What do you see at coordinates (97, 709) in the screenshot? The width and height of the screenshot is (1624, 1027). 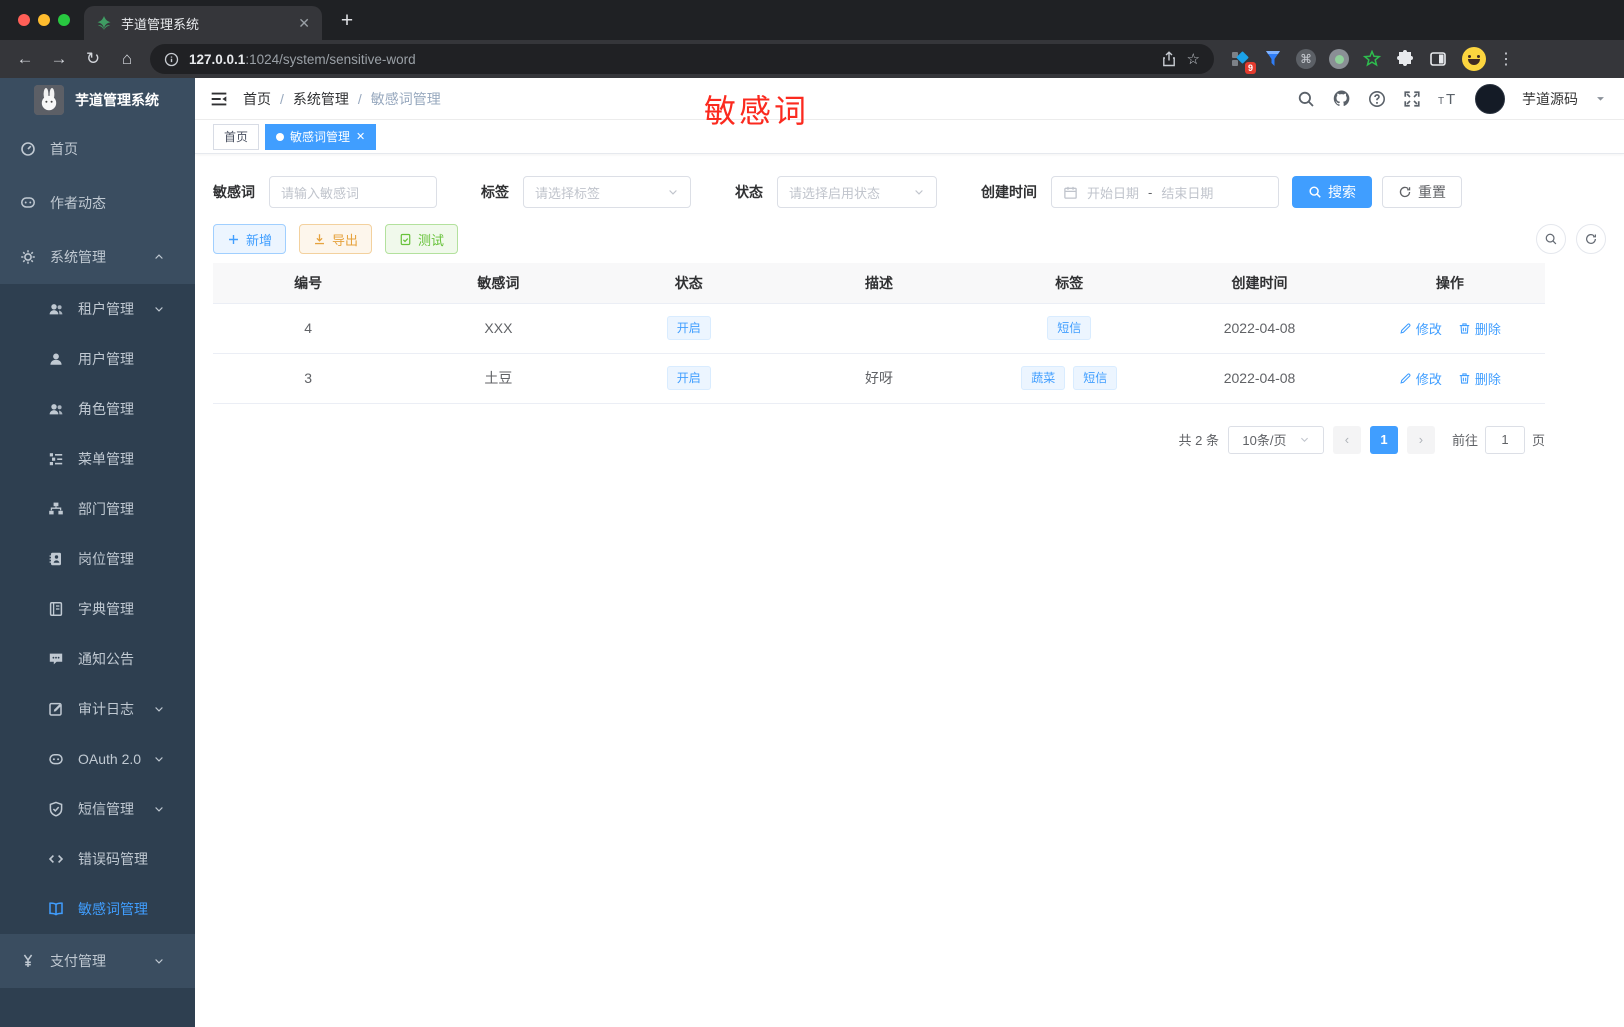 I see `sidebar-item-11: 审计日志` at bounding box center [97, 709].